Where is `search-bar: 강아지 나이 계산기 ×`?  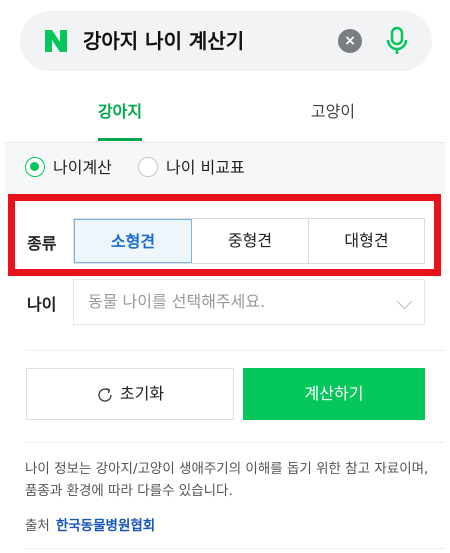 search-bar: 강아지 나이 계산기 × is located at coordinates (226, 41).